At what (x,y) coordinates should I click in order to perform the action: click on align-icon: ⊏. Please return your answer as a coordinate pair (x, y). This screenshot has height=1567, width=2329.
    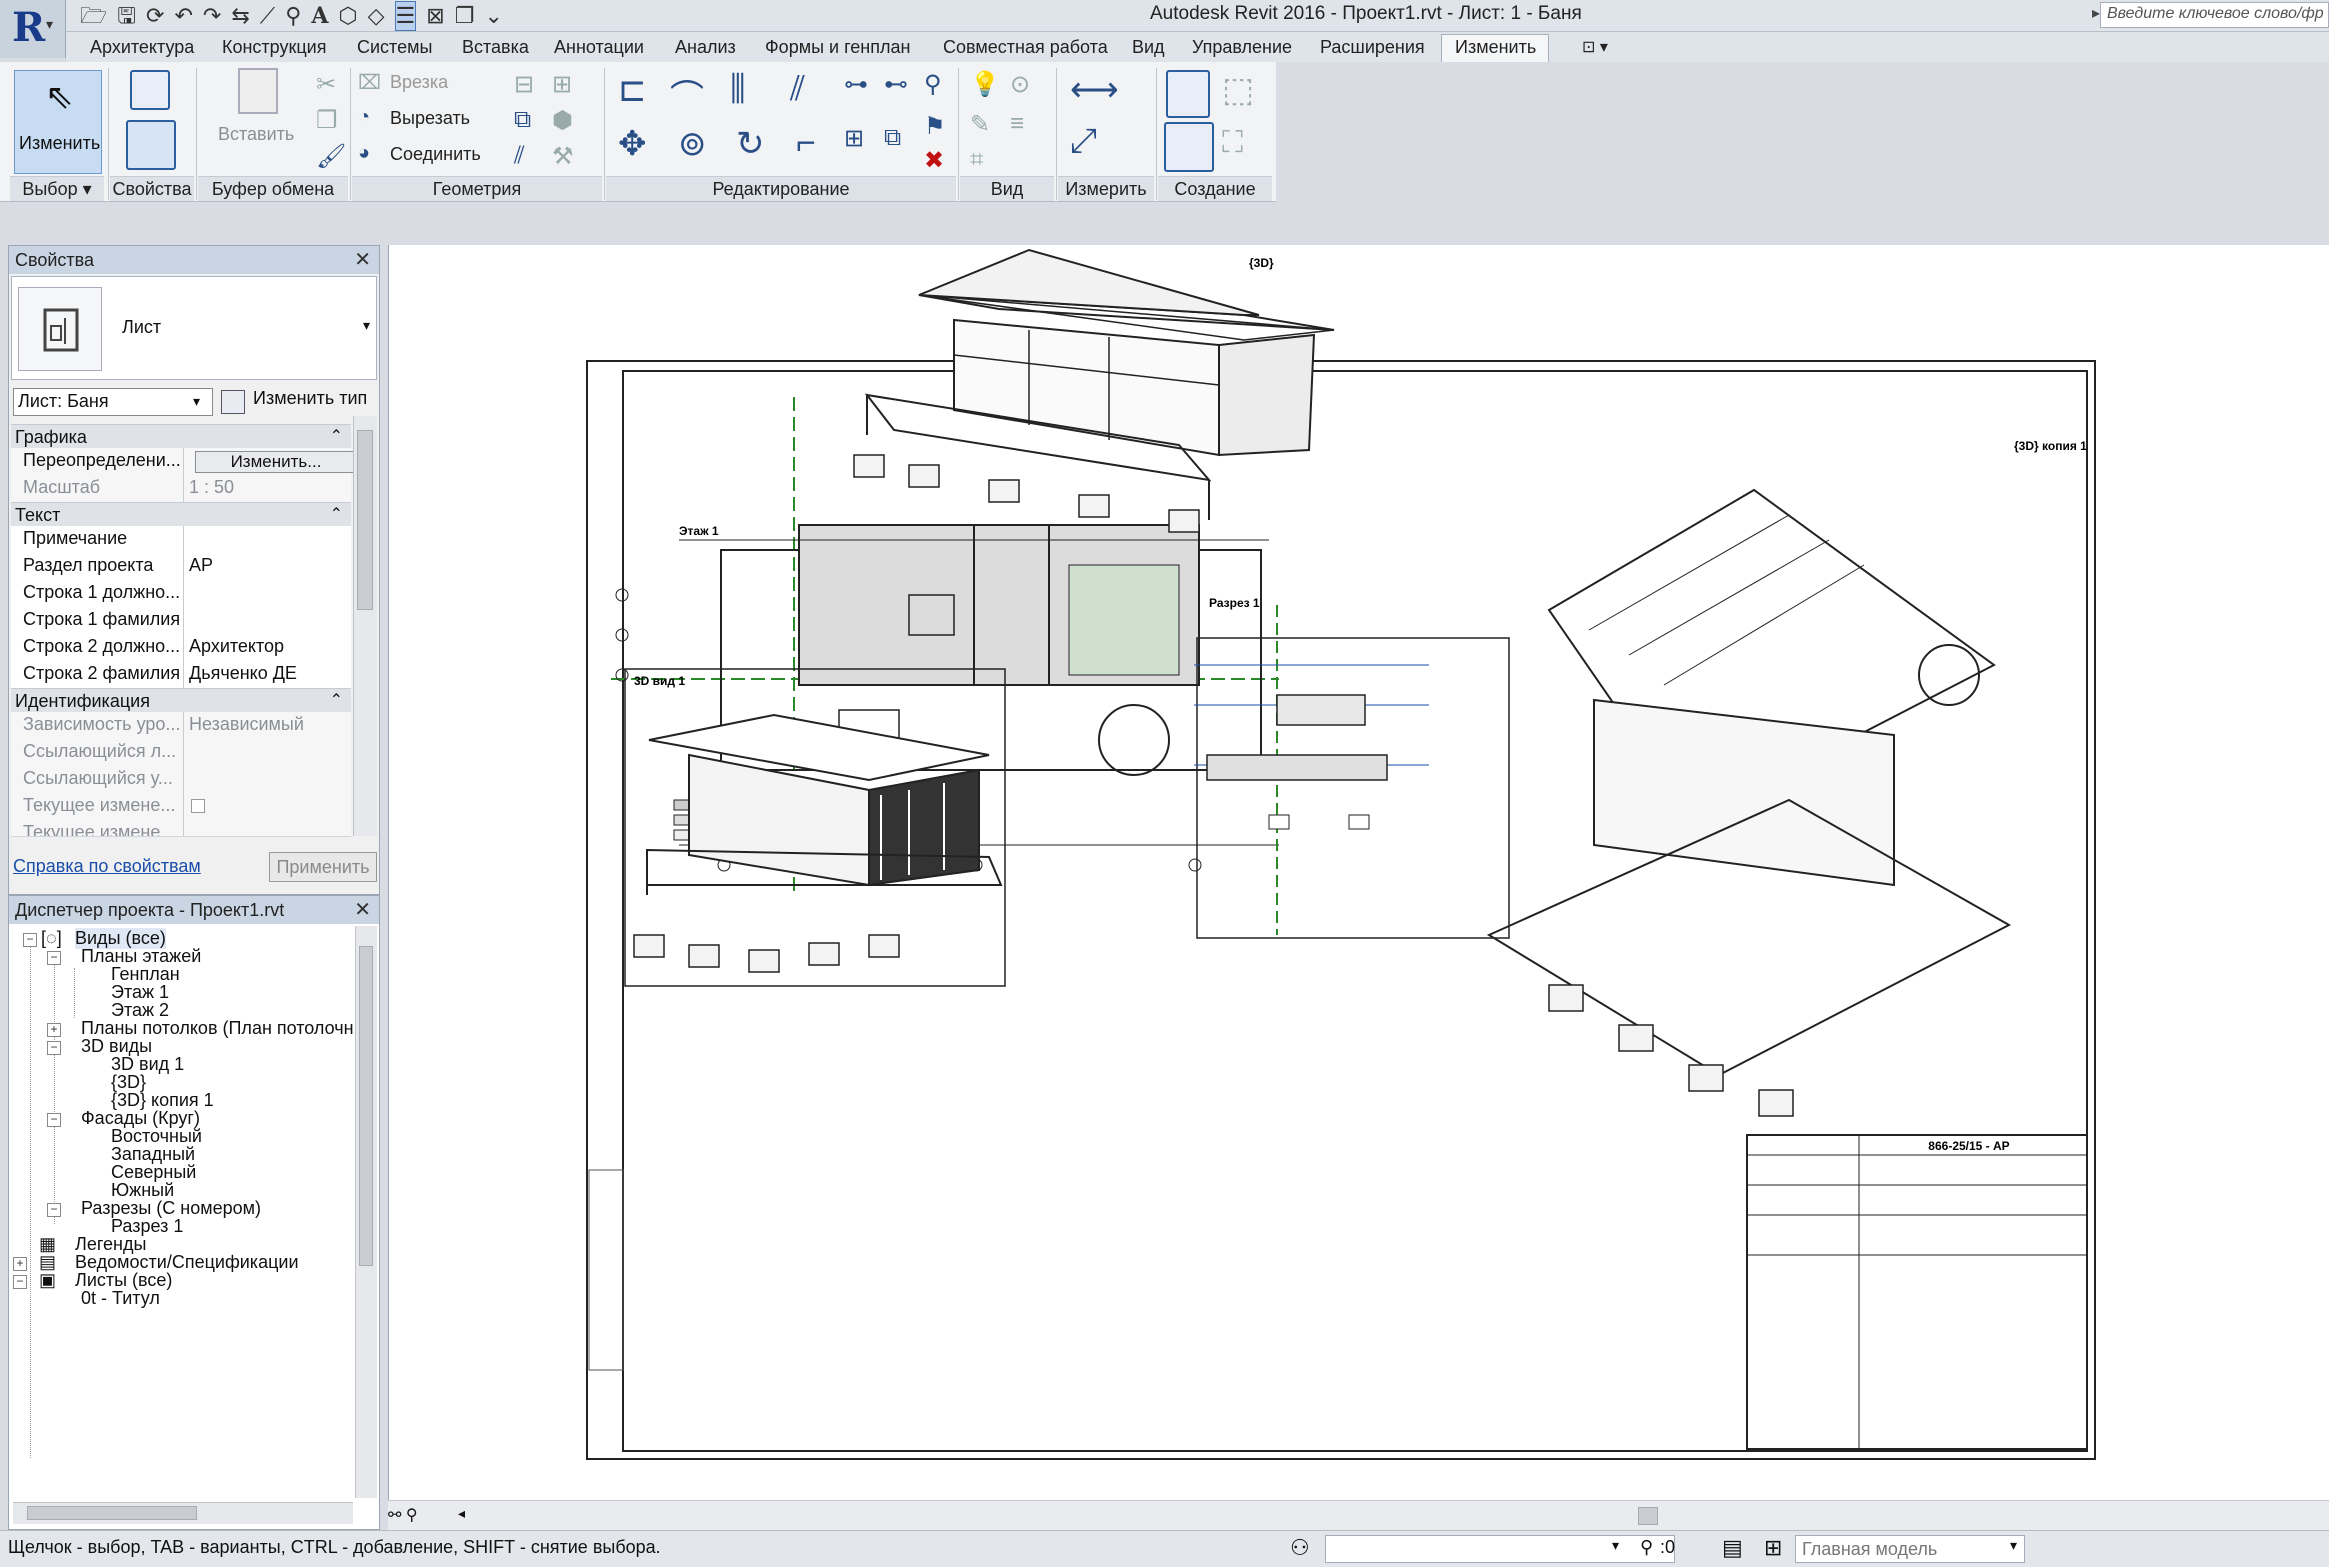
    Looking at the image, I should click on (632, 90).